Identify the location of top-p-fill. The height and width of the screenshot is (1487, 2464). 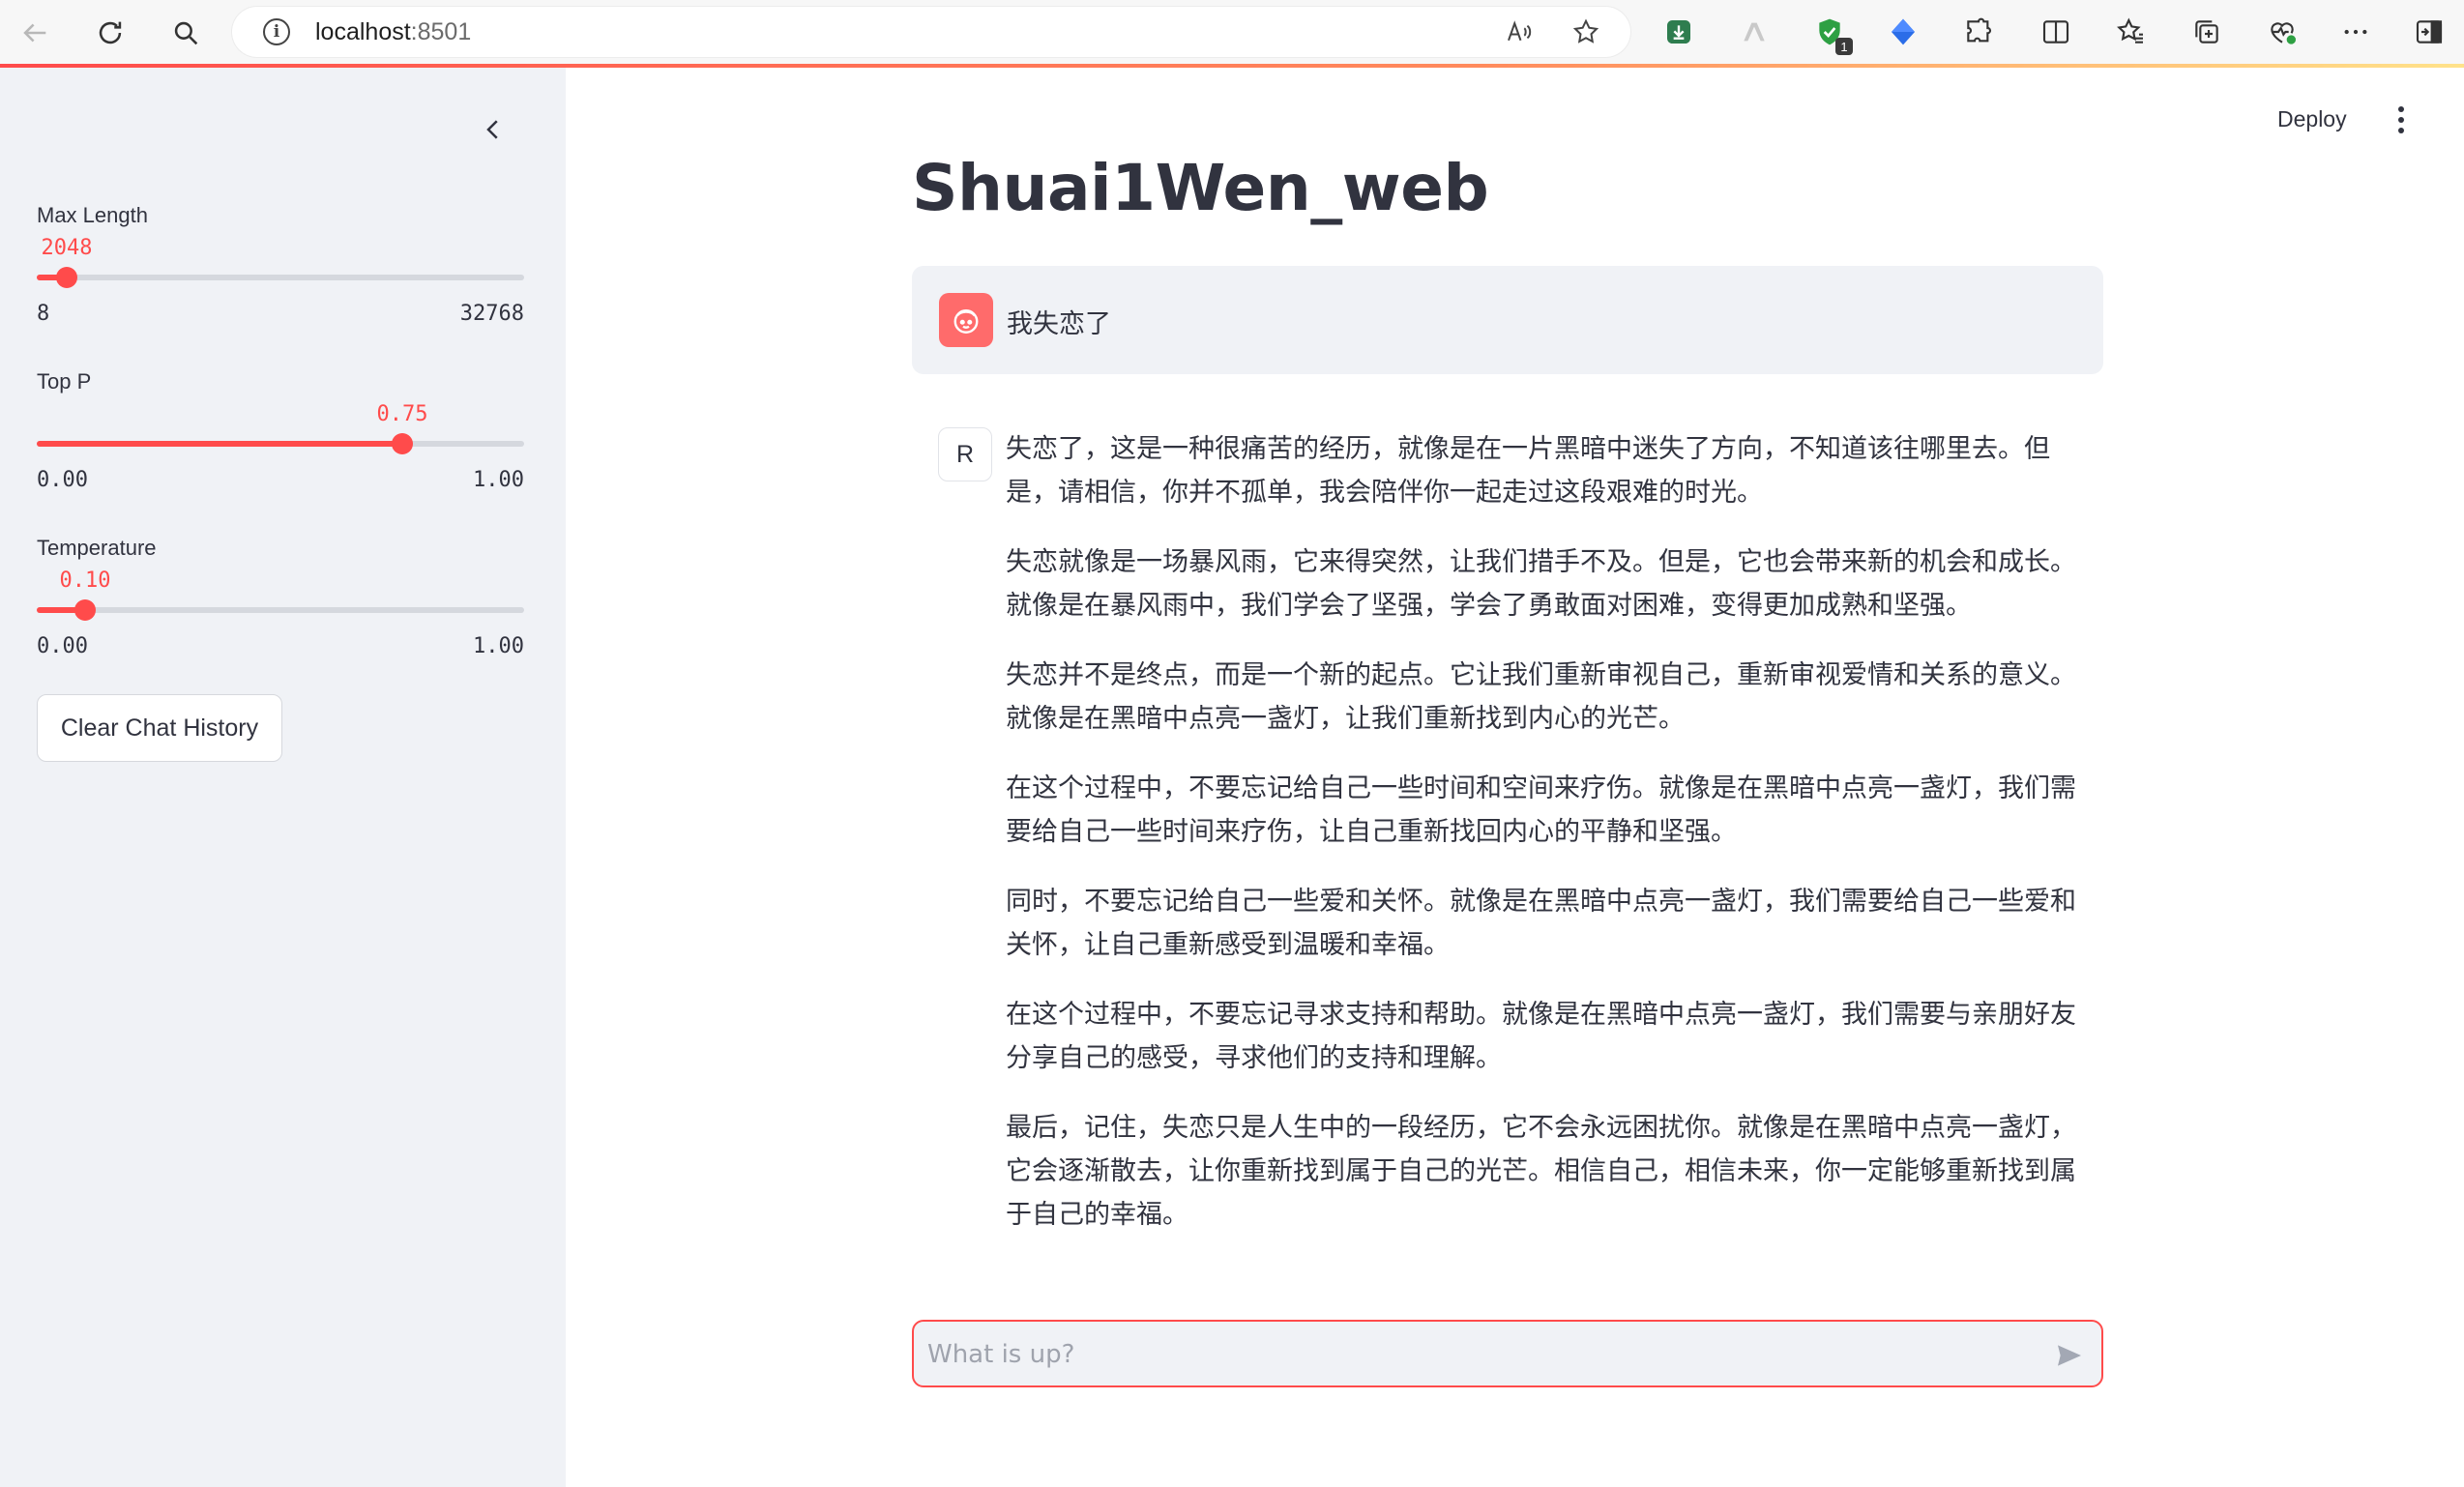
(220, 444).